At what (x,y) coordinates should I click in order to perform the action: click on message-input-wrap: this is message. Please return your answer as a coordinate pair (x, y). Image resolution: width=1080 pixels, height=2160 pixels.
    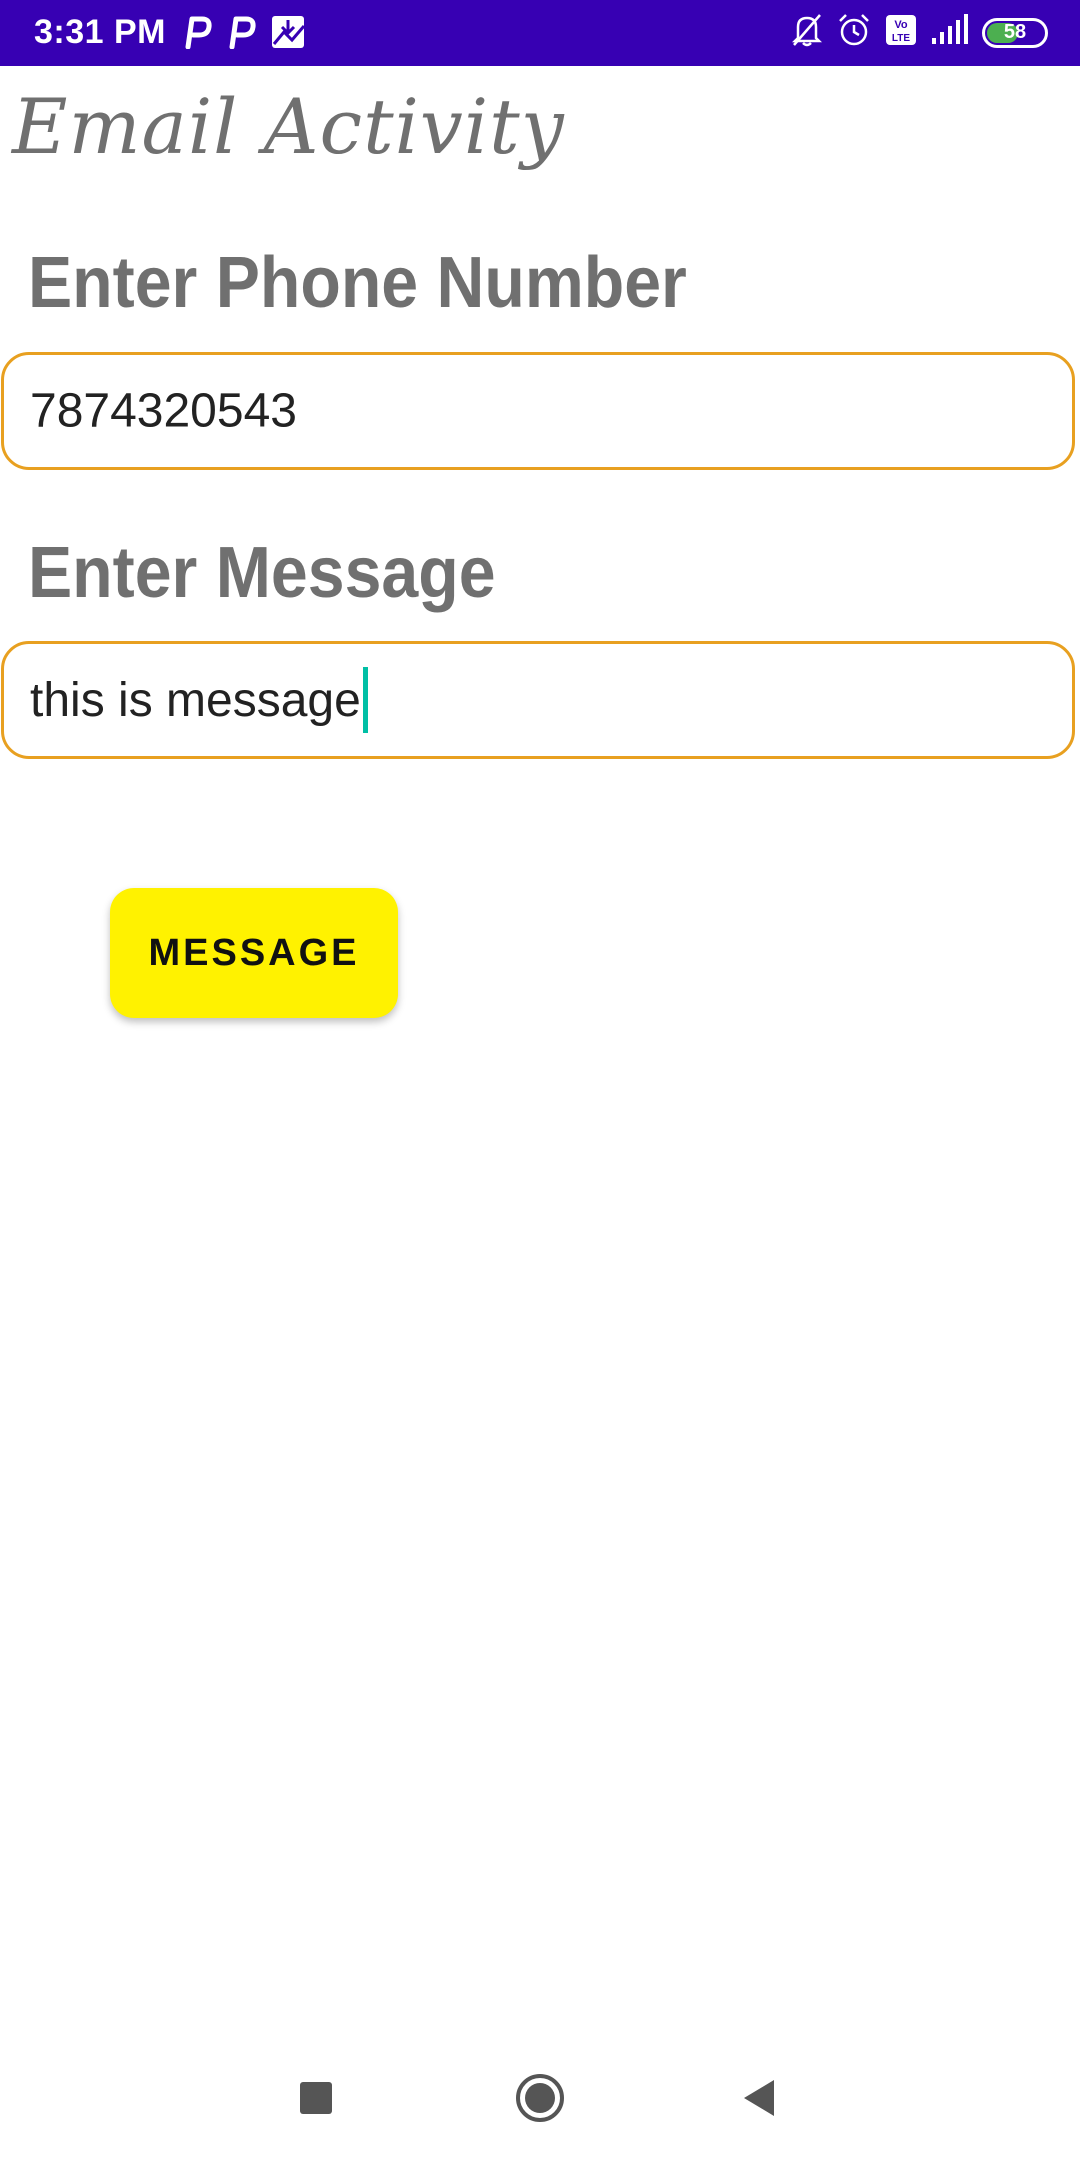
    Looking at the image, I should click on (199, 700).